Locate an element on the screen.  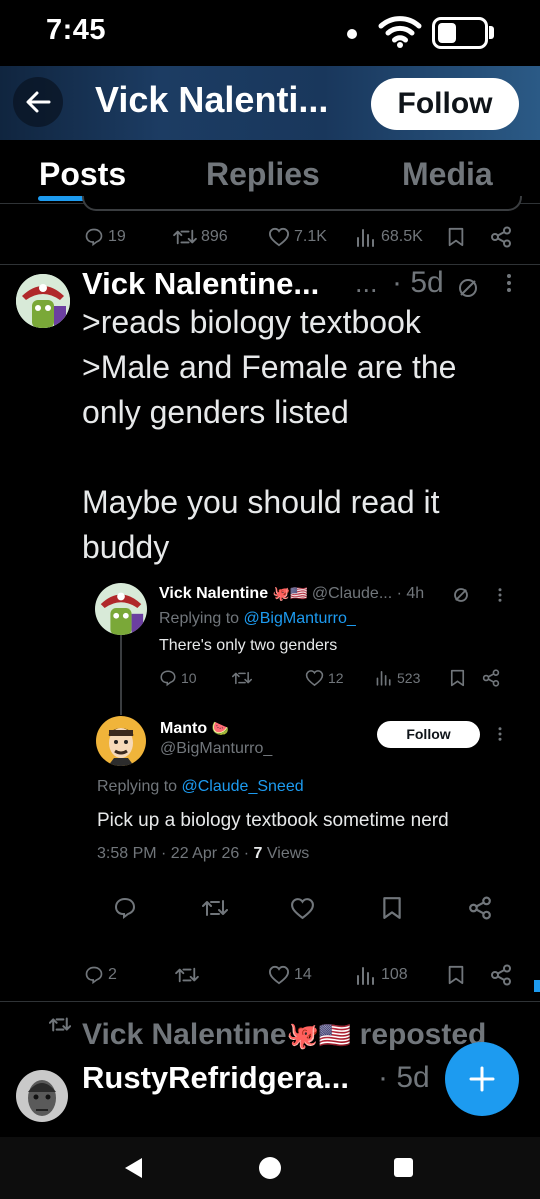
battery-tip is located at coordinates (491, 32).